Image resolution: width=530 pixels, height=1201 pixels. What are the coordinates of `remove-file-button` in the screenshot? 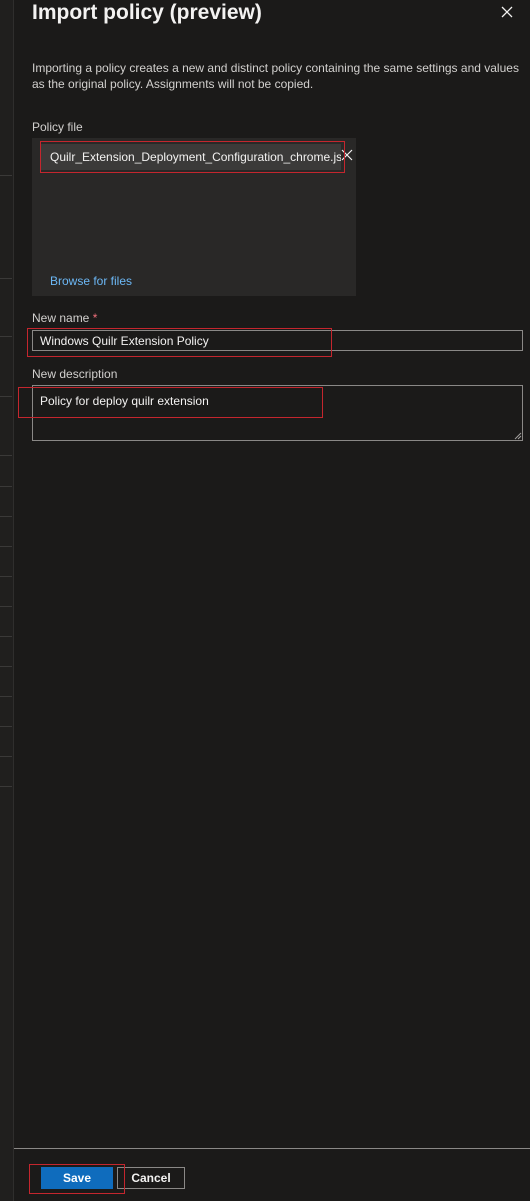 It's located at (347, 155).